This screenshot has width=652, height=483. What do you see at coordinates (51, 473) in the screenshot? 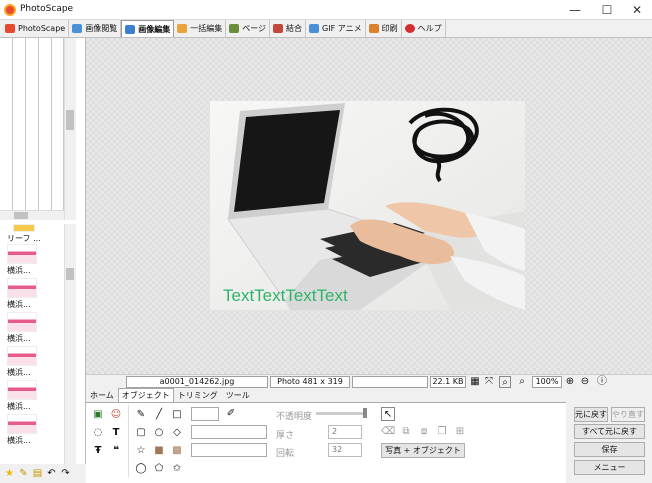
I see `back-arrow-icon: ↶` at bounding box center [51, 473].